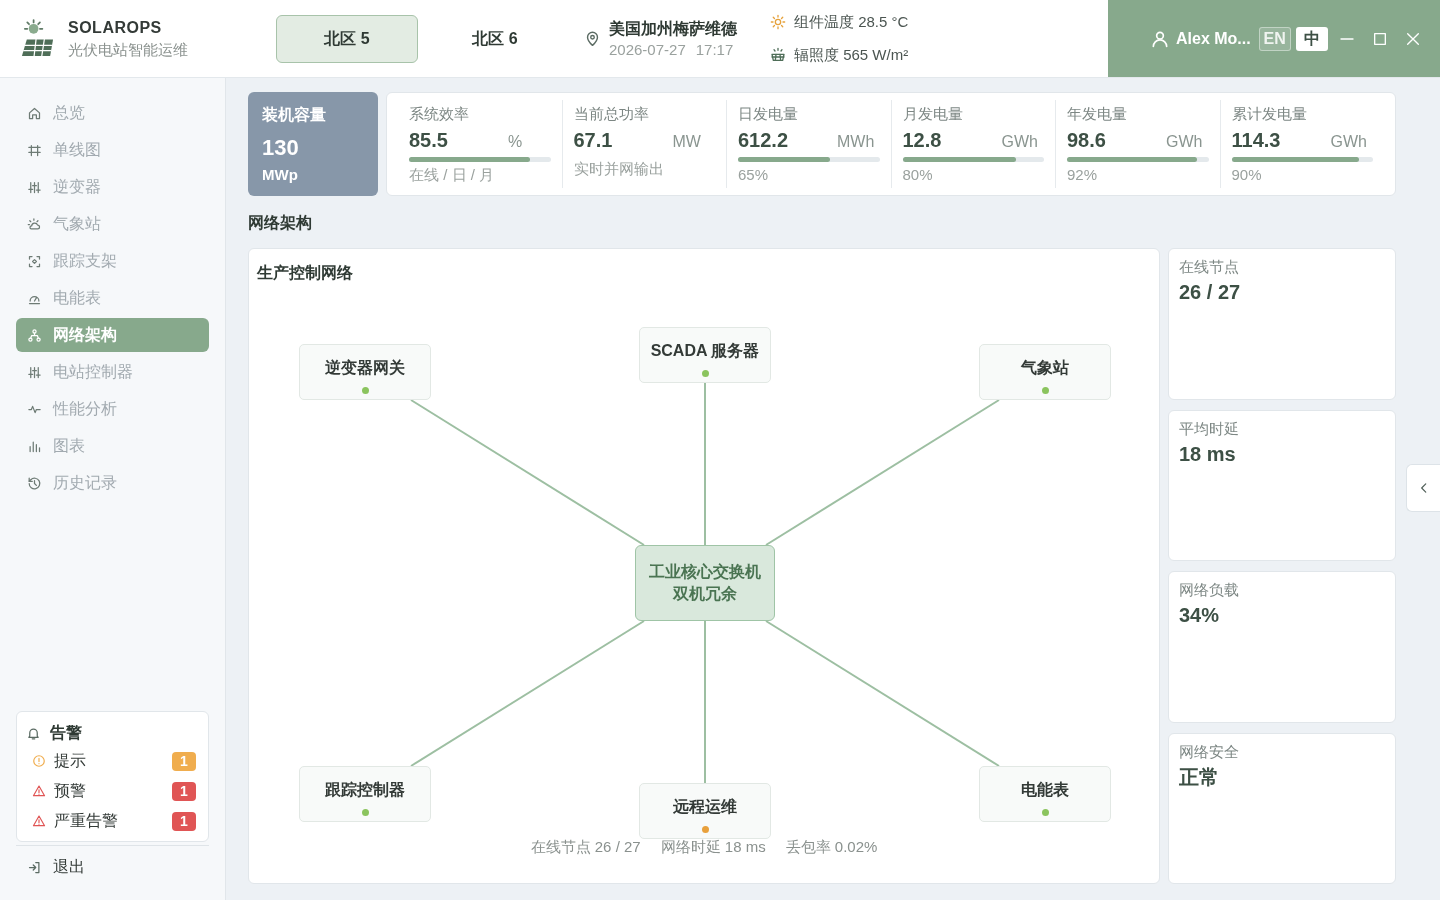 The image size is (1440, 900). Describe the element at coordinates (754, 175) in the screenshot. I see `kpi-caption: 65%` at that location.